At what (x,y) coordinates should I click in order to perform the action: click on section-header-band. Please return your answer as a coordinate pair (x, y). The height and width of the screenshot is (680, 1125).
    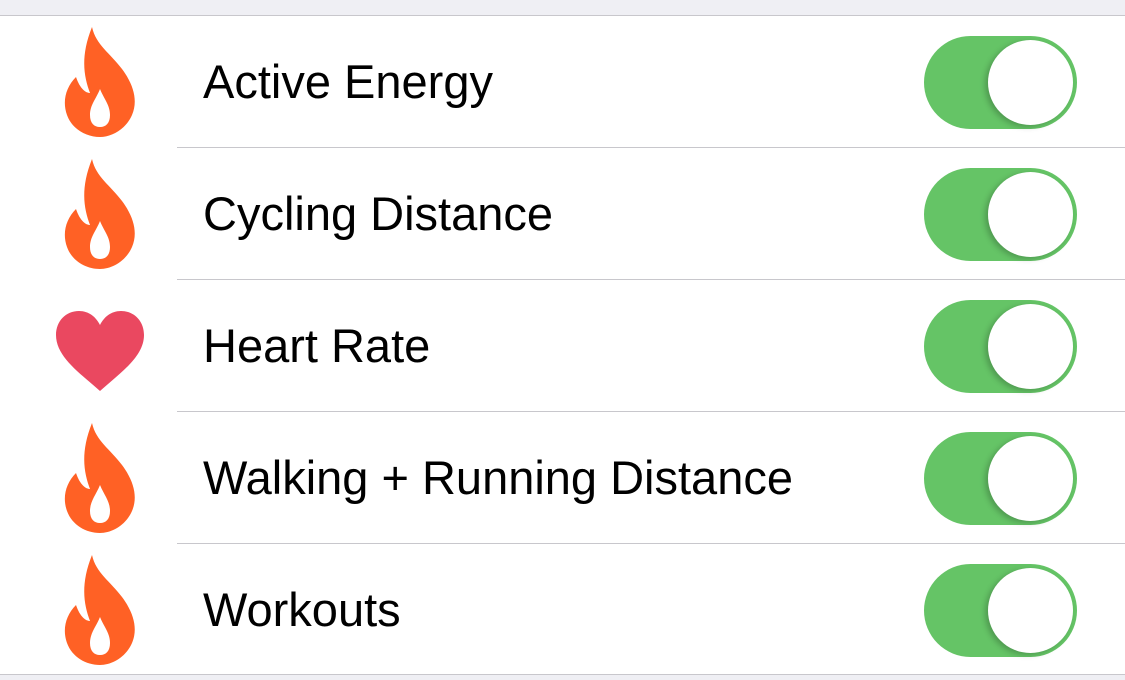
    Looking at the image, I should click on (562, 8).